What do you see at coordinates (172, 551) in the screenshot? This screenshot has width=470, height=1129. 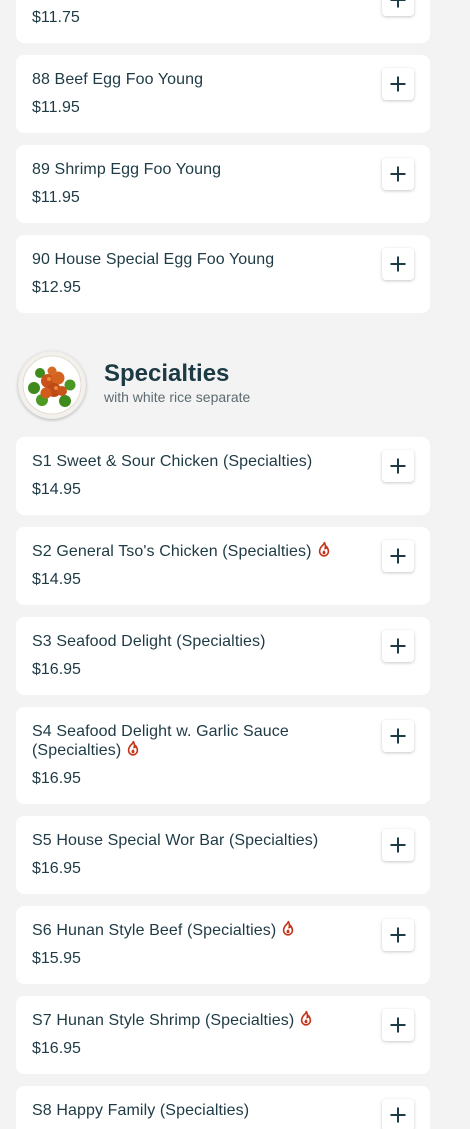 I see `item-name-text: S2 General Tso's Chicken (Specialties)` at bounding box center [172, 551].